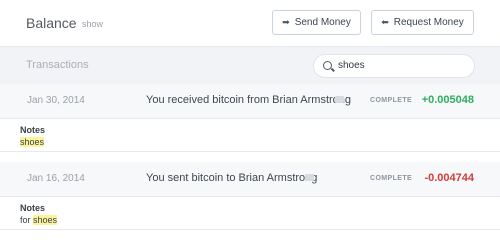  What do you see at coordinates (27, 220) in the screenshot?
I see `notes-prefix: for` at bounding box center [27, 220].